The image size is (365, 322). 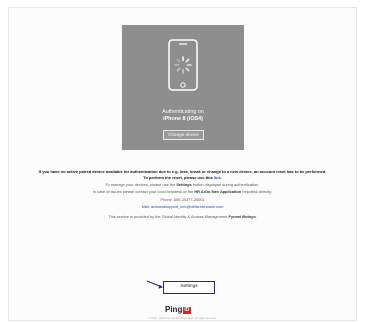 I want to click on loading-spinner-icon, so click(x=183, y=65).